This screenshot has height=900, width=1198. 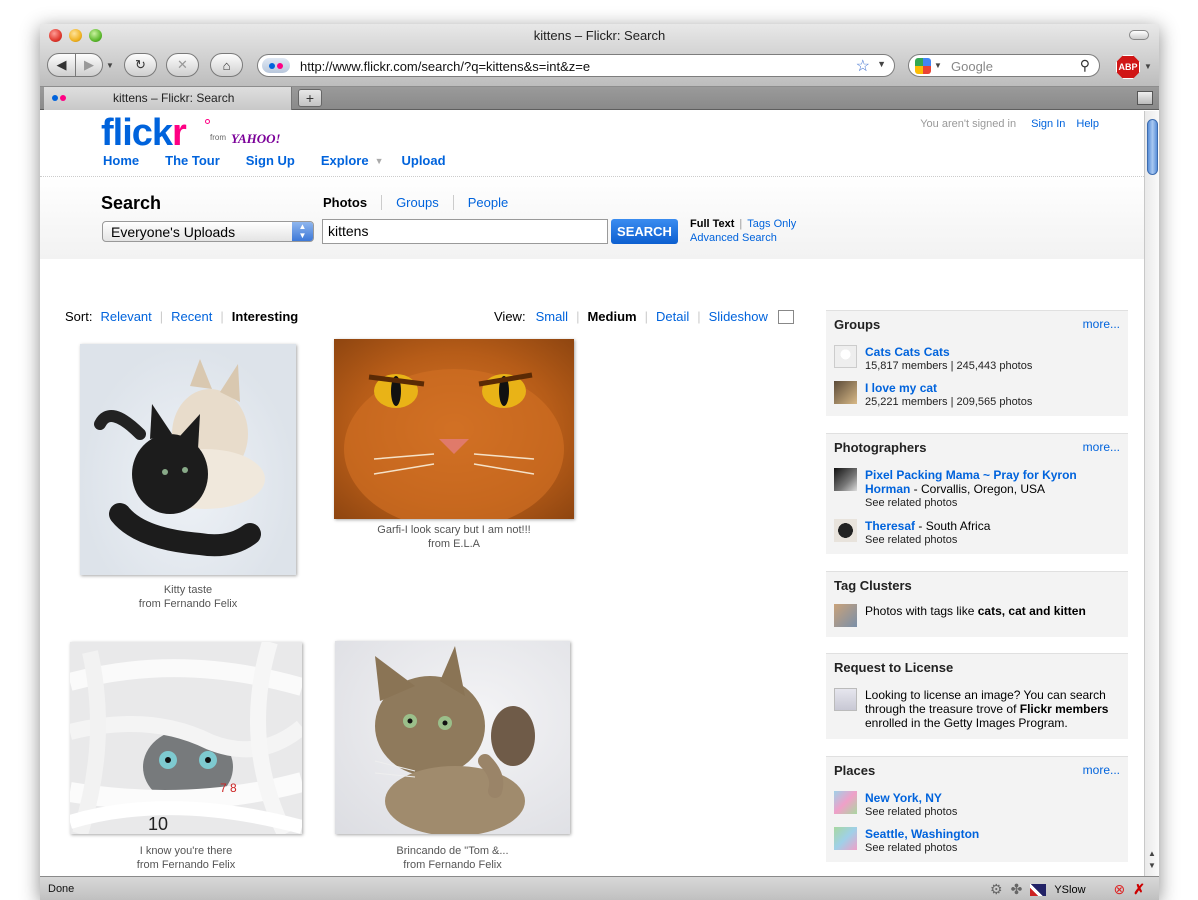 What do you see at coordinates (863, 66) in the screenshot?
I see `bookmark-star-icon: ☆` at bounding box center [863, 66].